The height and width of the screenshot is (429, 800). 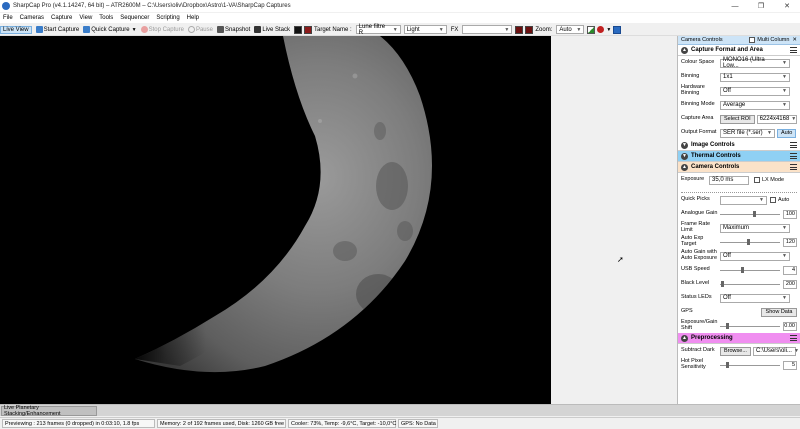 I want to click on menu-capture: Capture, so click(x=61, y=18).